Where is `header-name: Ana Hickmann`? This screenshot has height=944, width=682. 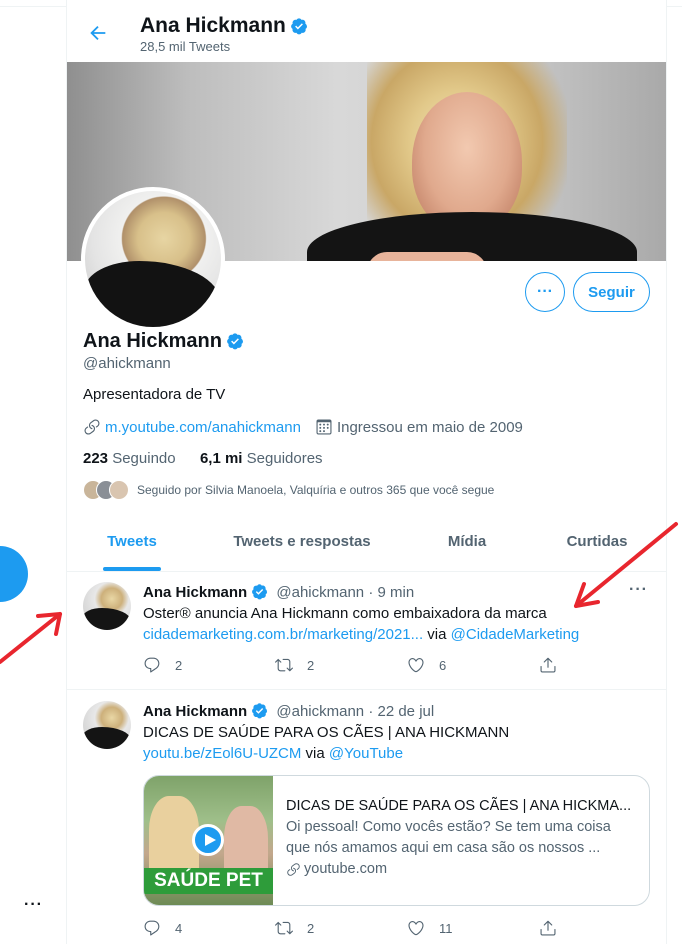 header-name: Ana Hickmann is located at coordinates (213, 25).